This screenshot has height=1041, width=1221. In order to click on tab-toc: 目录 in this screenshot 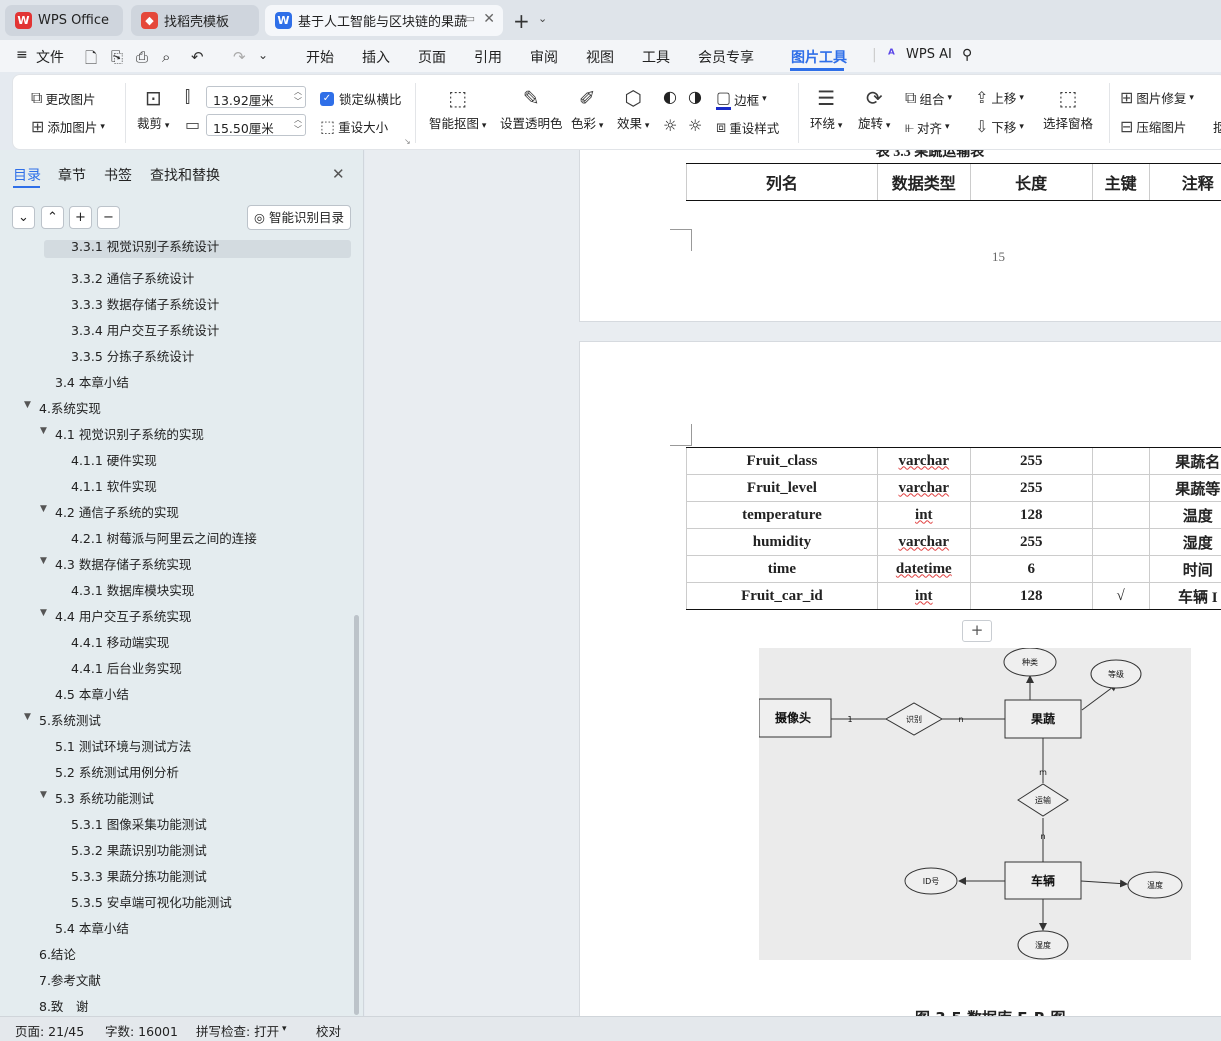, I will do `click(27, 175)`.